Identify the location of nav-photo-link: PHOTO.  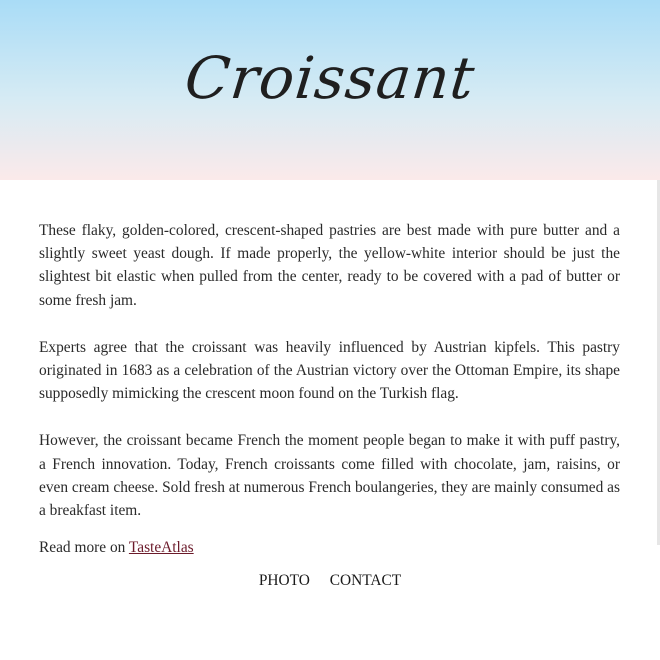
(284, 581).